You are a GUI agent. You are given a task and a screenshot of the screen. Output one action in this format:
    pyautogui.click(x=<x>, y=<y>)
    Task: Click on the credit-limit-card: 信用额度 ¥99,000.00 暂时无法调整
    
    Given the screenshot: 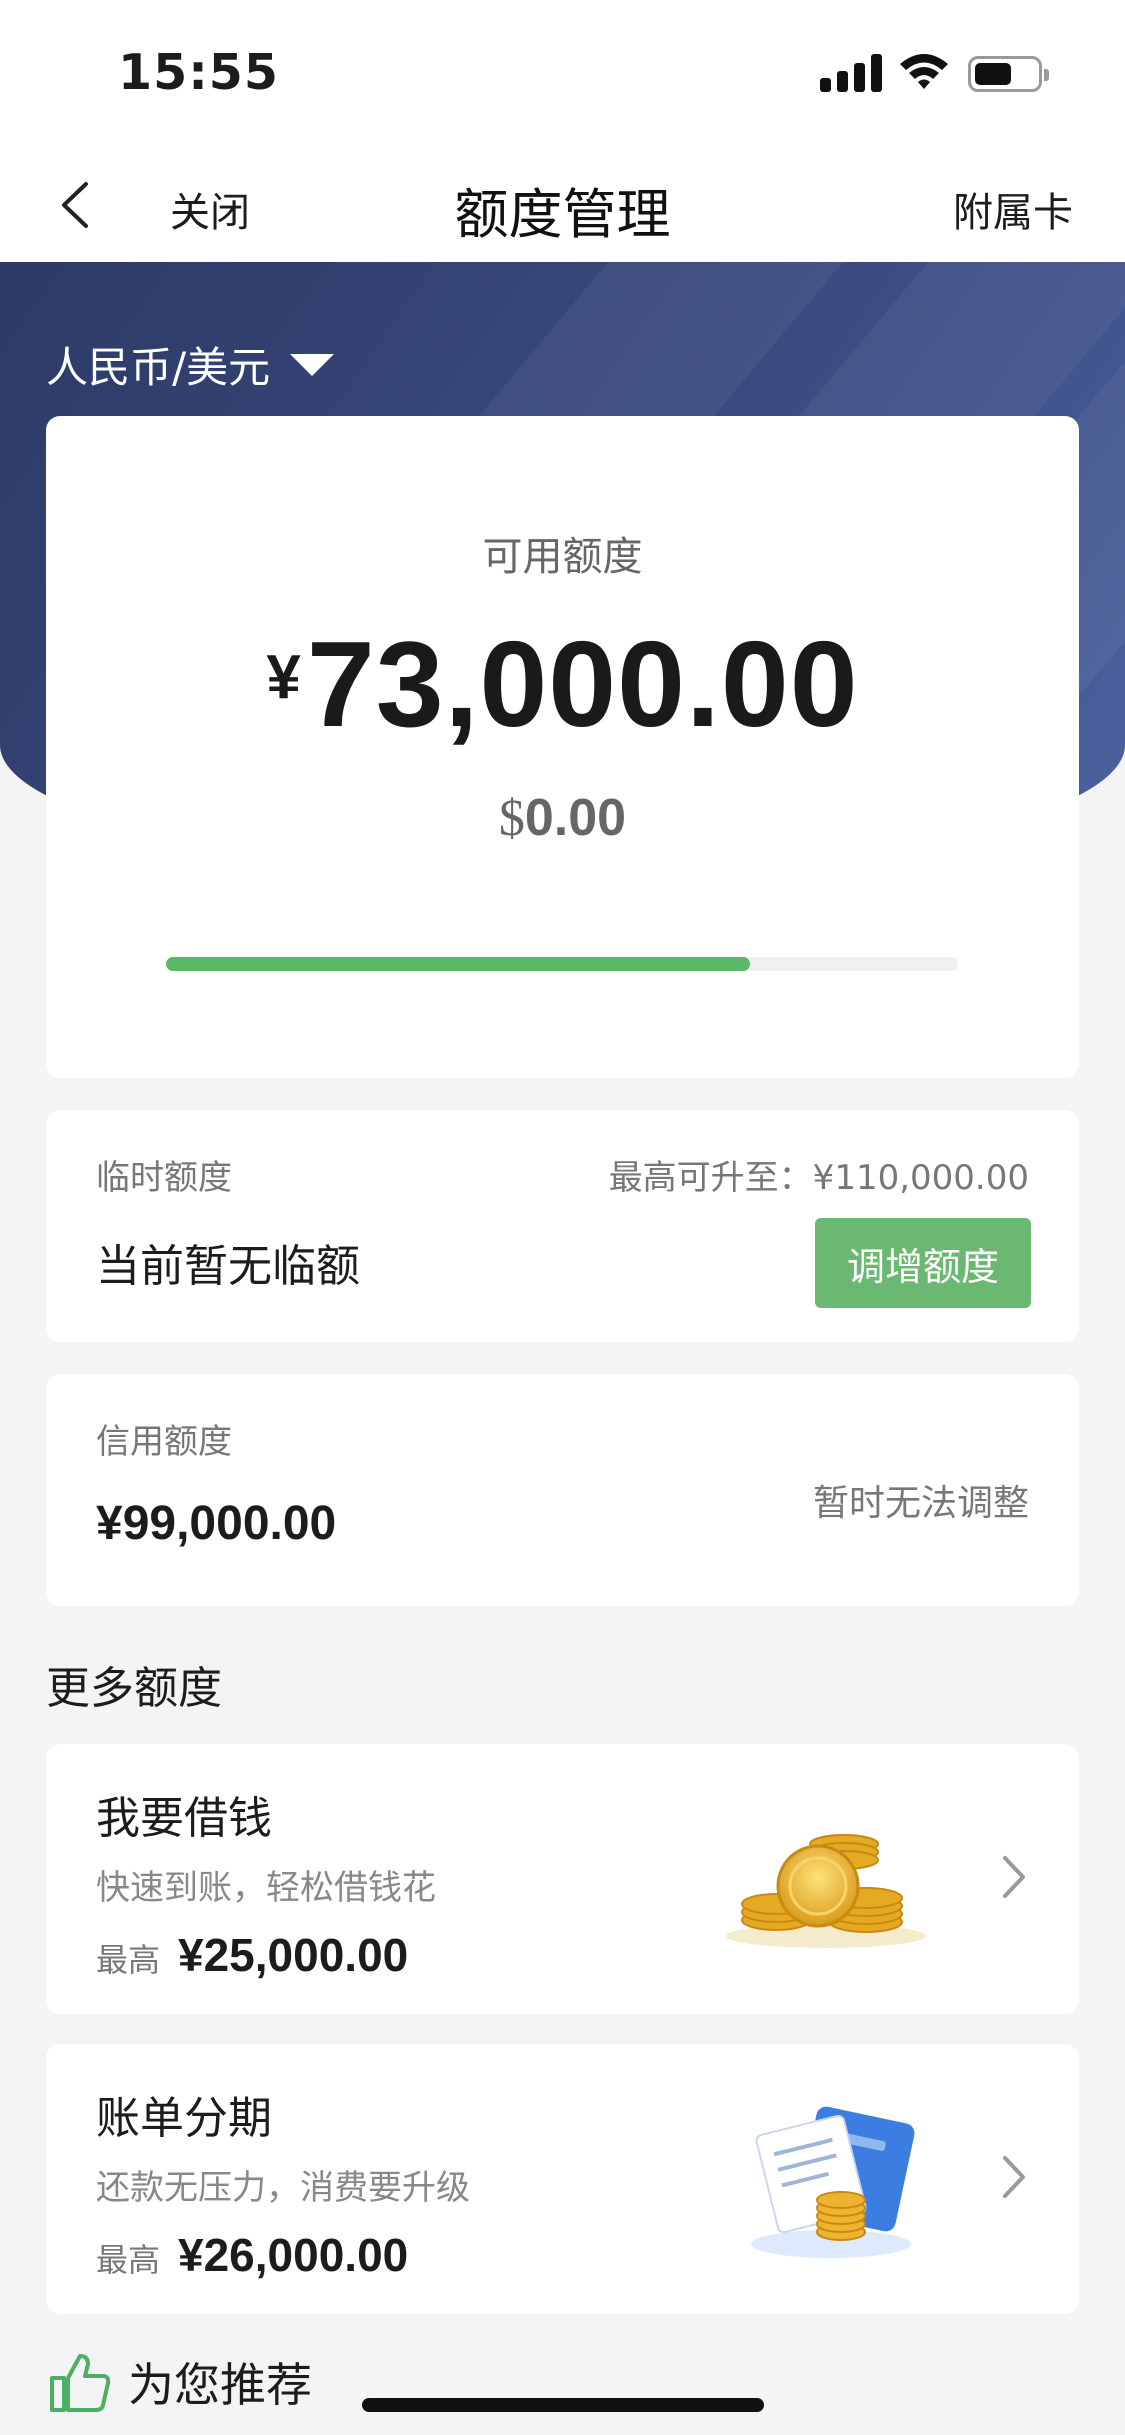 What is the action you would take?
    pyautogui.click(x=562, y=1490)
    